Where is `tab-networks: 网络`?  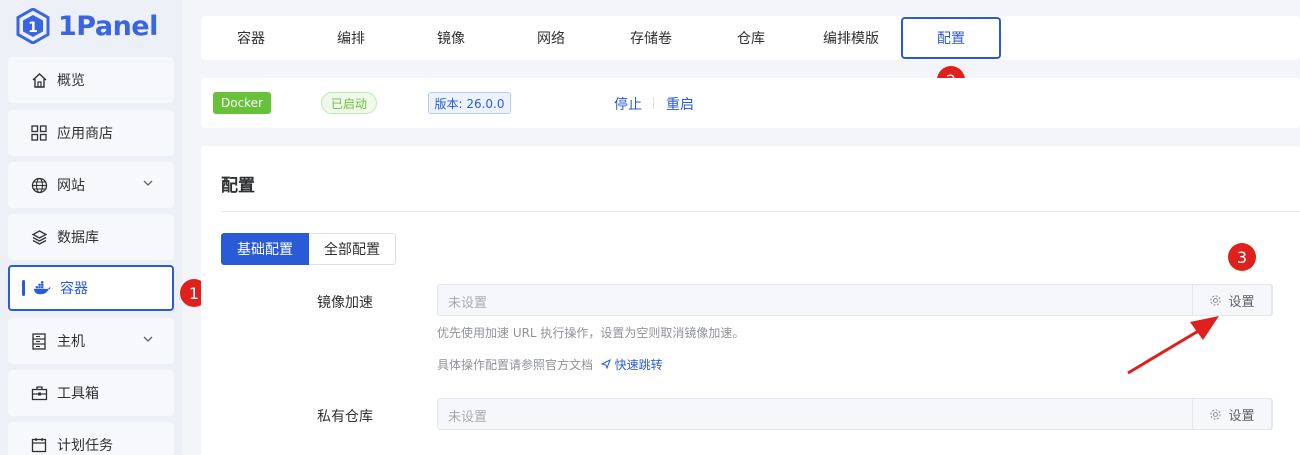 tab-networks: 网络 is located at coordinates (551, 38).